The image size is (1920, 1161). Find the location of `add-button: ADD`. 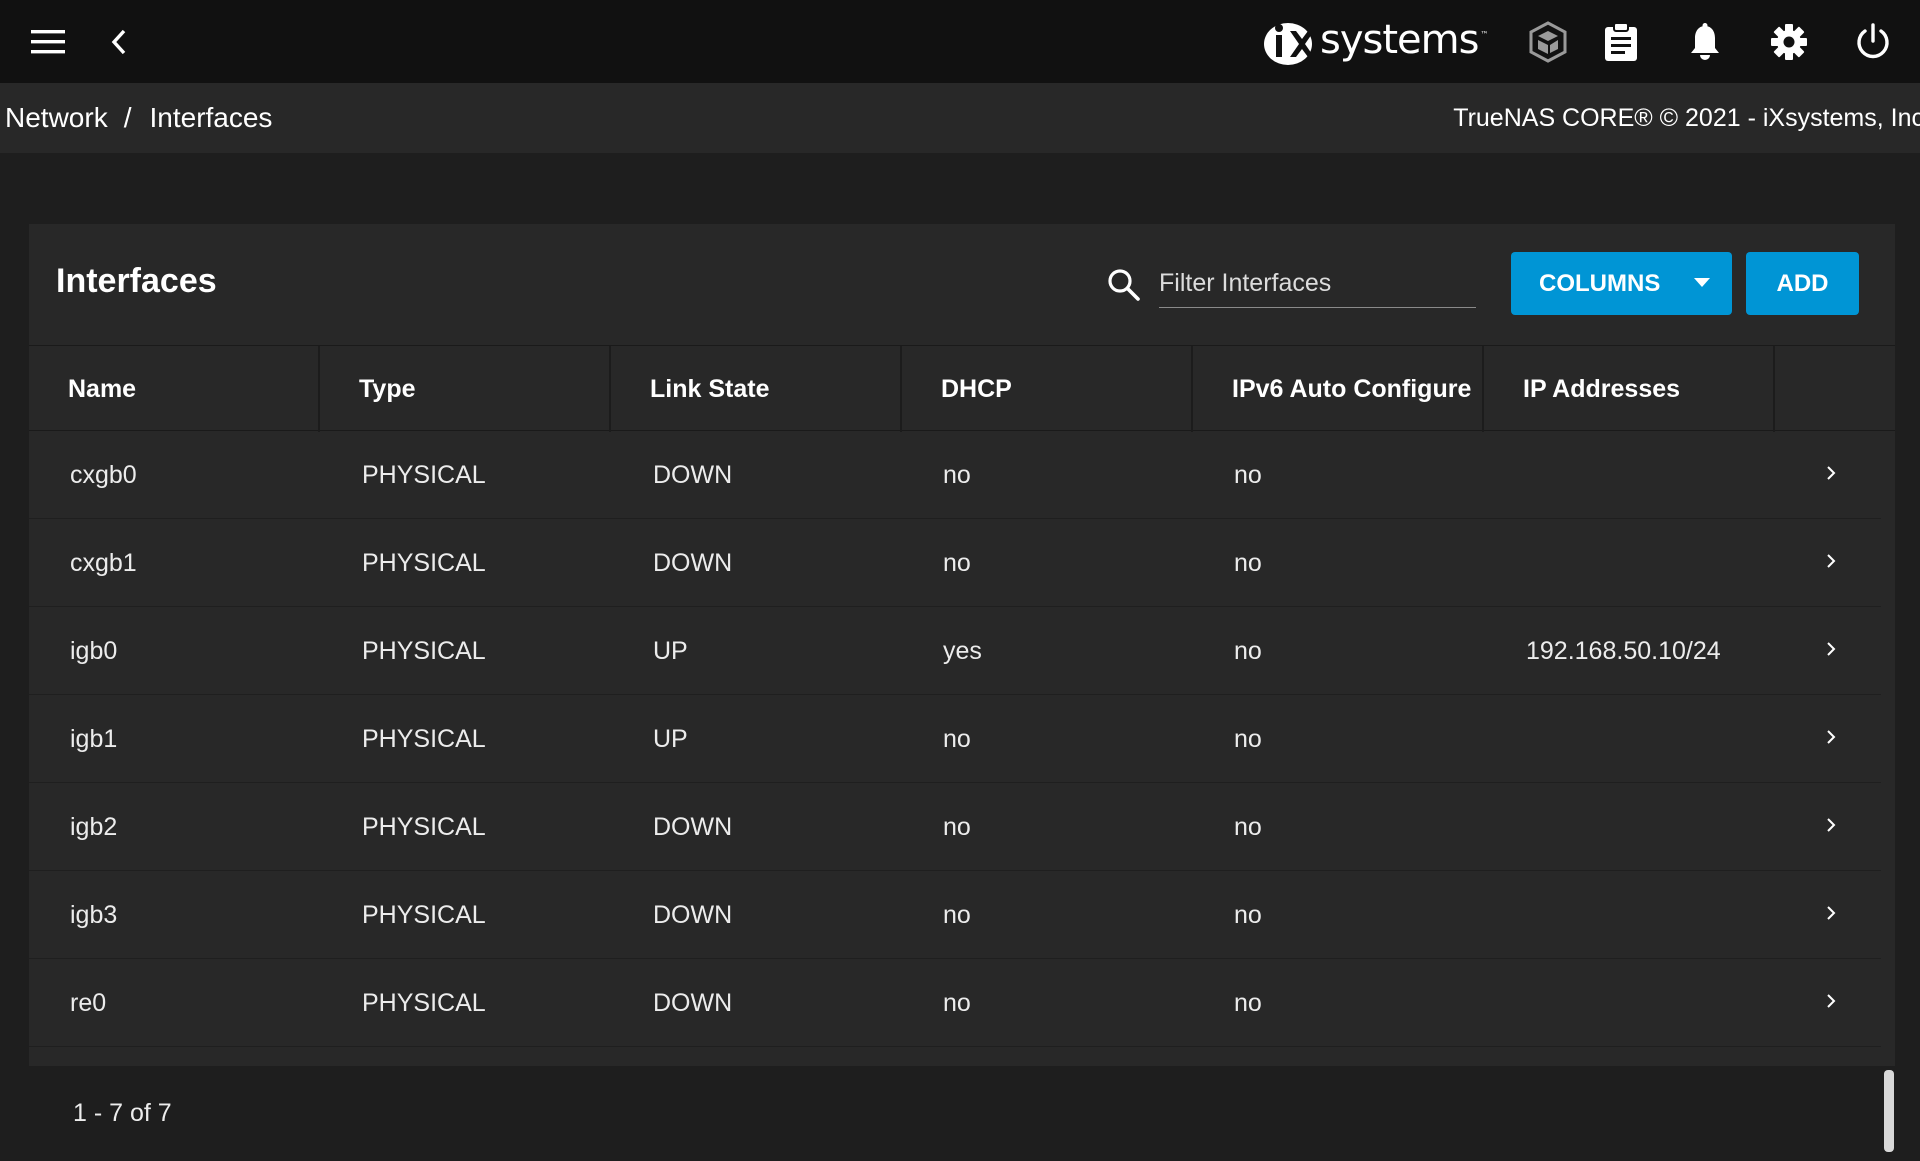

add-button: ADD is located at coordinates (1802, 283).